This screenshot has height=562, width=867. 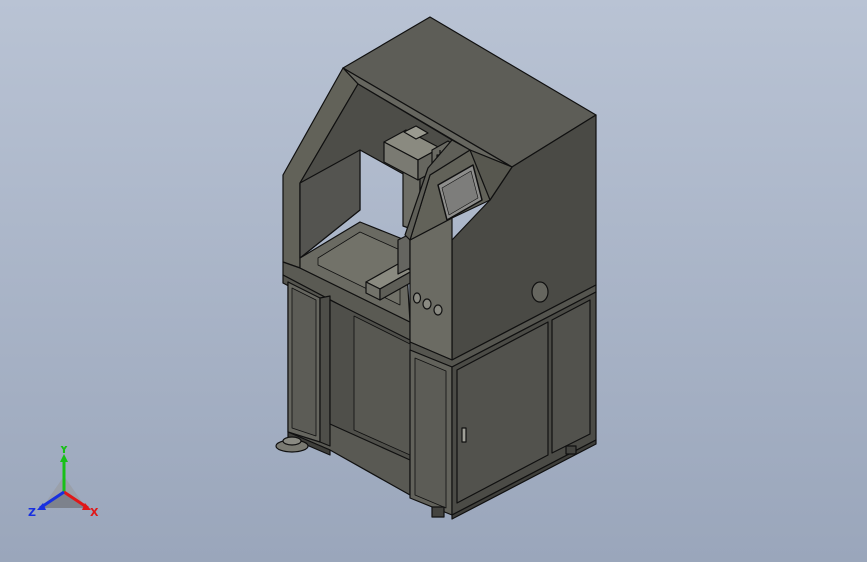 What do you see at coordinates (571, 376) in the screenshot?
I see `cabinet-door-right` at bounding box center [571, 376].